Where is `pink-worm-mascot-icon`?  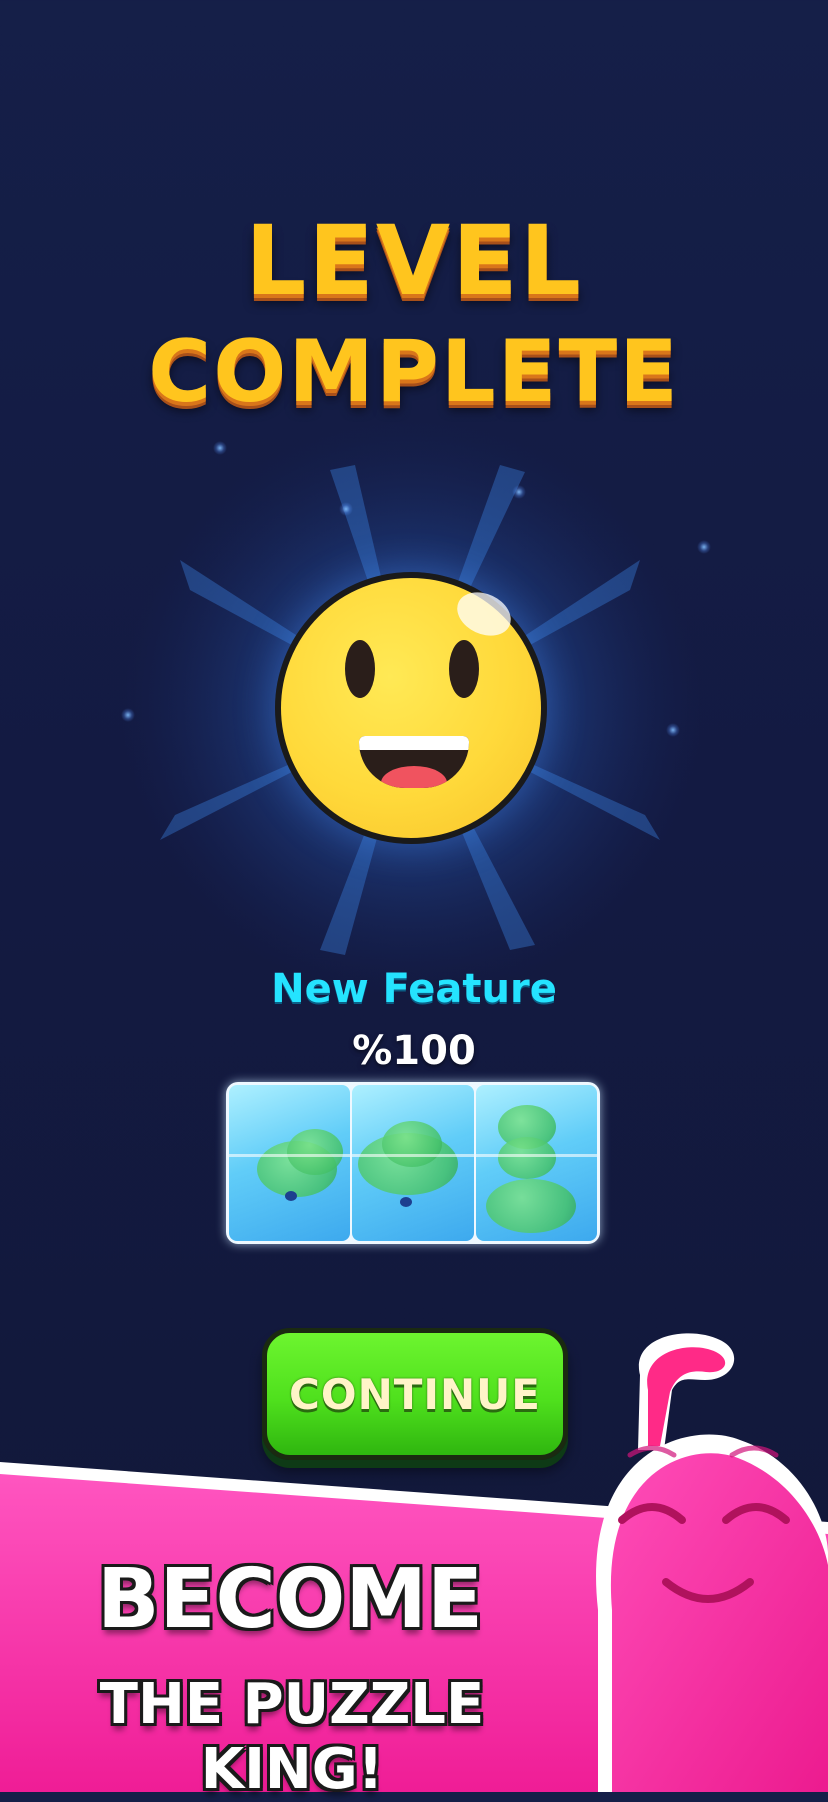 pink-worm-mascot-icon is located at coordinates (712, 1562).